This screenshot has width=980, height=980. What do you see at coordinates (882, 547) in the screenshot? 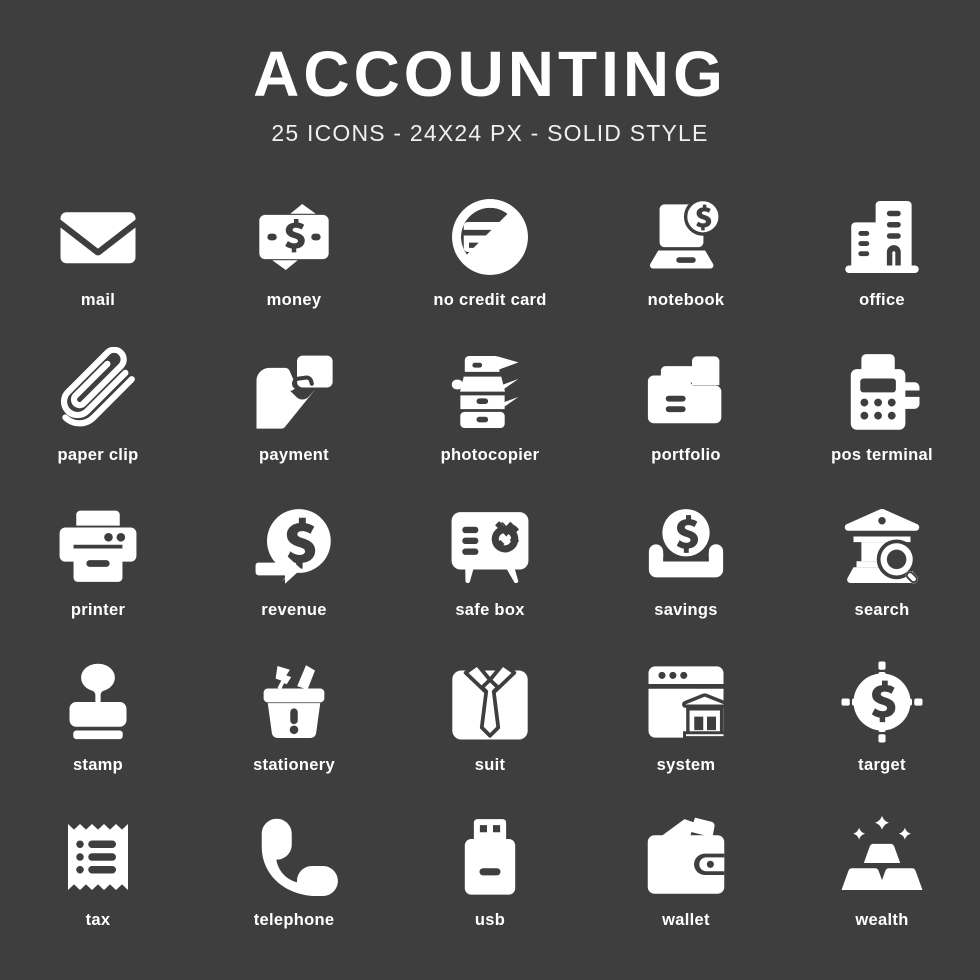
I see `search-icon` at bounding box center [882, 547].